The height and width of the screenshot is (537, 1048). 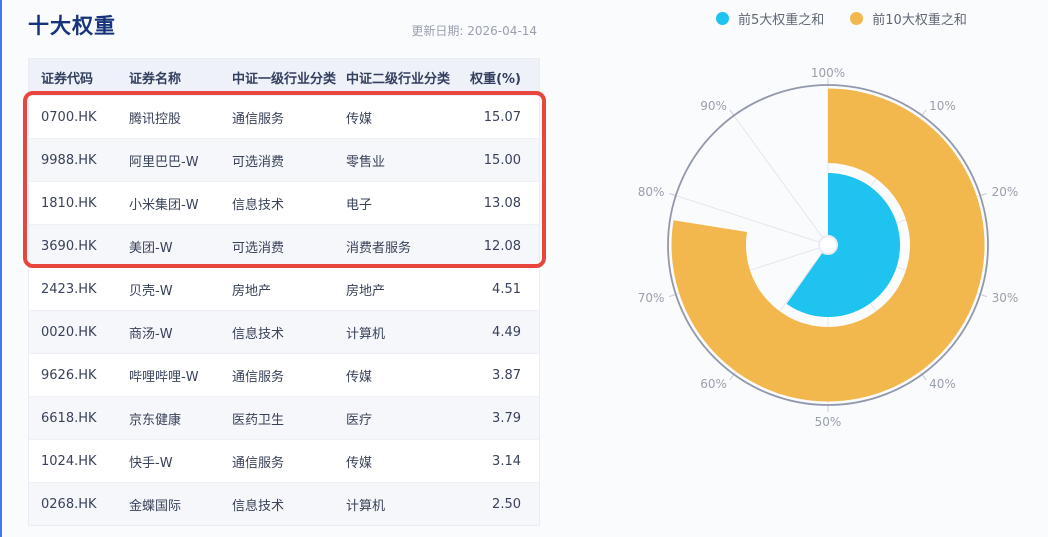 I want to click on table-cell: 0268.HK, so click(x=69, y=504).